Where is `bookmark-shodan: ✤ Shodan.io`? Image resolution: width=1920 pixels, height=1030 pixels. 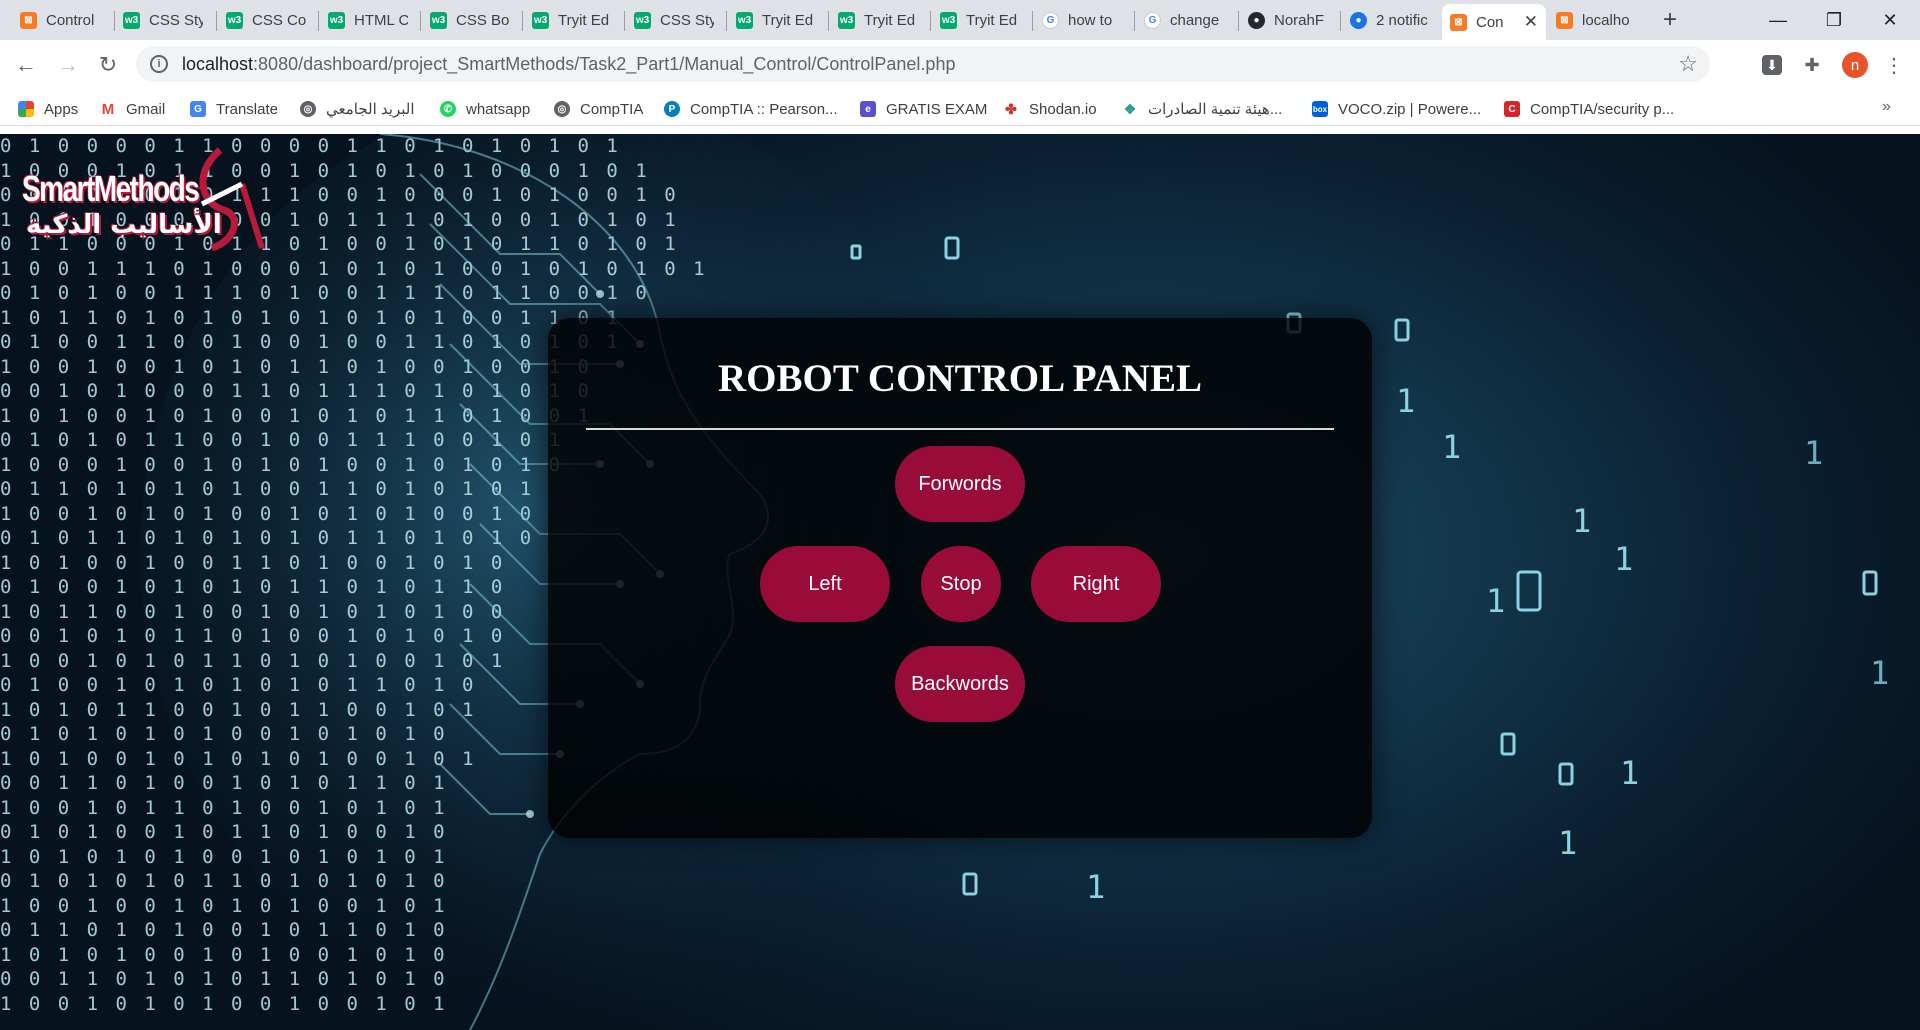 bookmark-shodan: ✤ Shodan.io is located at coordinates (1050, 109).